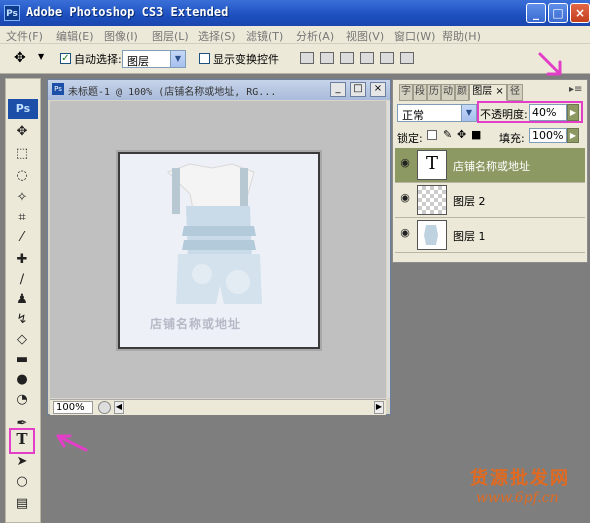 This screenshot has height=523, width=590. I want to click on align-vcenter-icon, so click(327, 58).